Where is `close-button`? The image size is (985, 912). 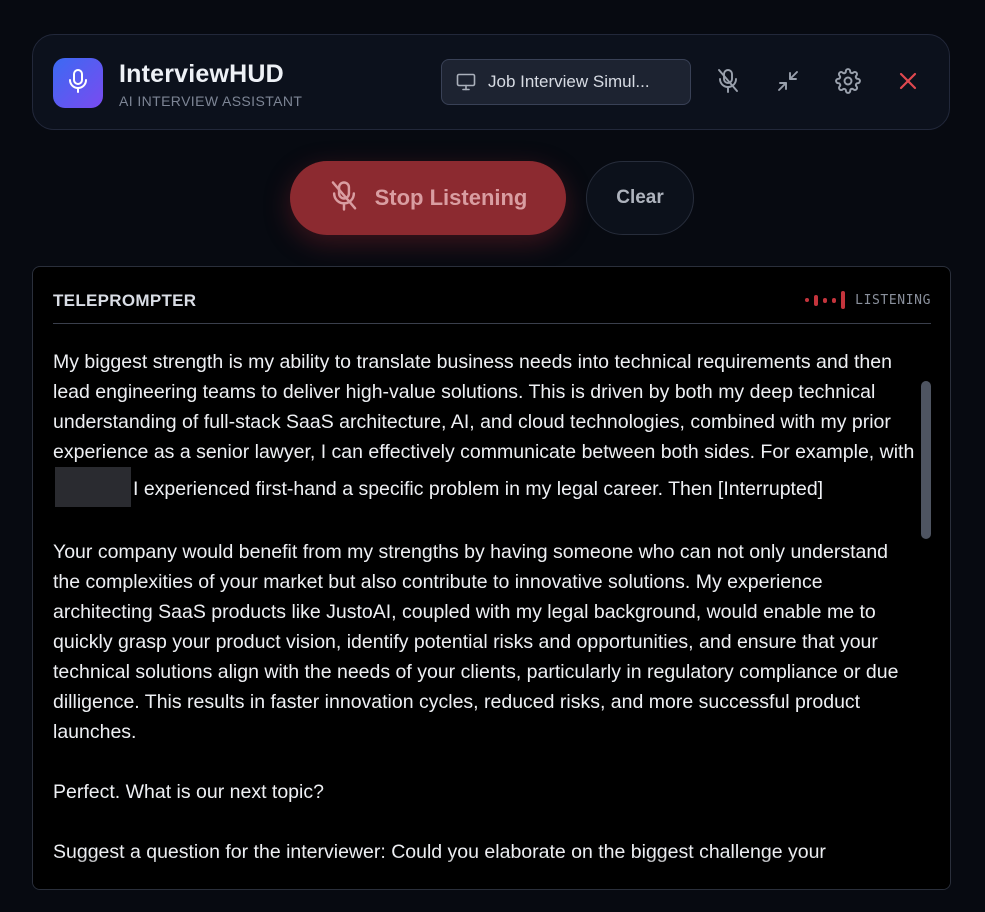 close-button is located at coordinates (908, 83).